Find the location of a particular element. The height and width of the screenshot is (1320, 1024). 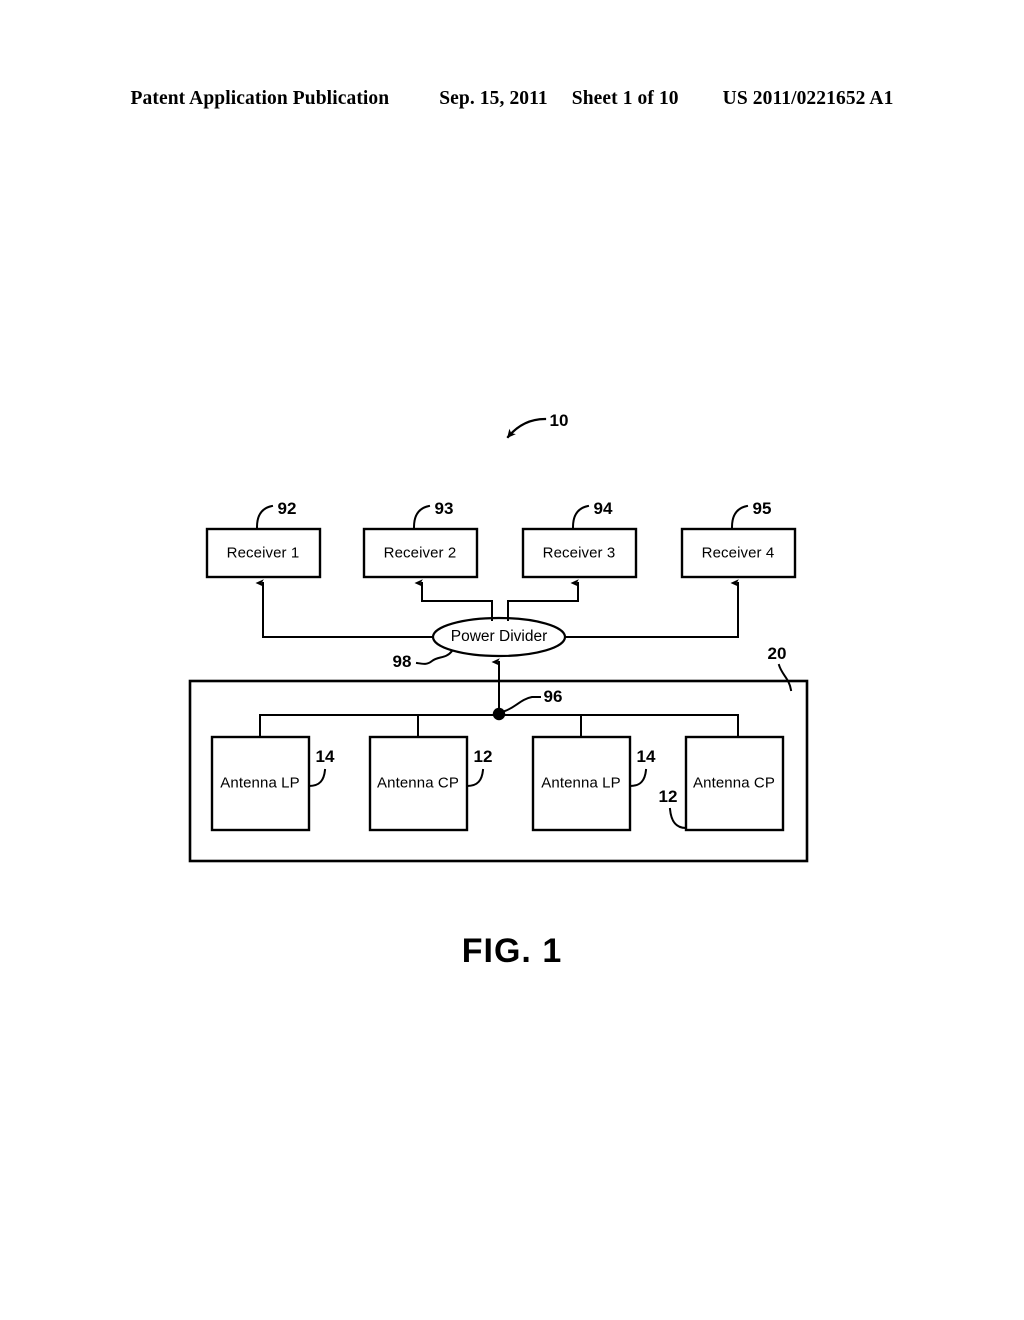

receiver-label-4: Receiver 4 is located at coordinates (738, 553).